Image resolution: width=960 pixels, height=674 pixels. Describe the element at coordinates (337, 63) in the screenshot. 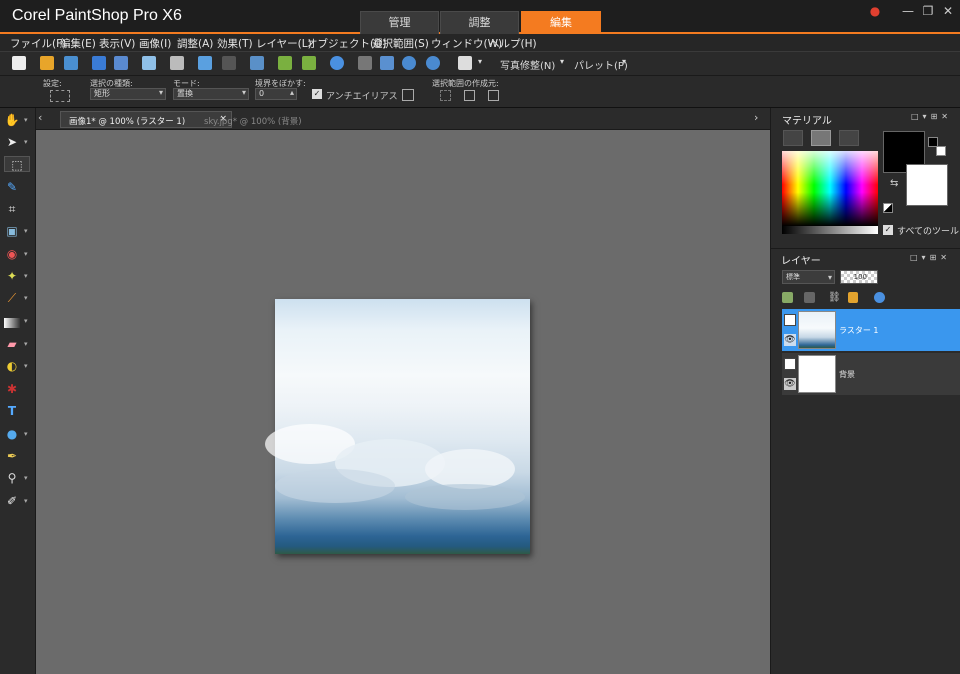

I see `info-icon` at that location.